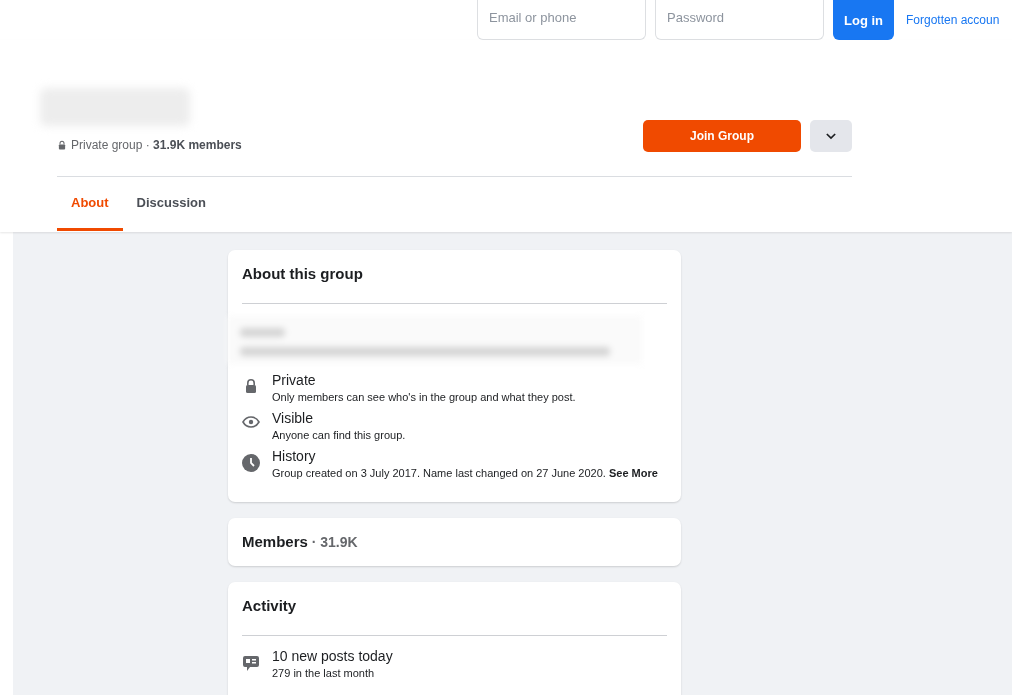 The width and height of the screenshot is (1012, 695). What do you see at coordinates (324, 673) in the screenshot?
I see `item-description: 279 in the last month` at bounding box center [324, 673].